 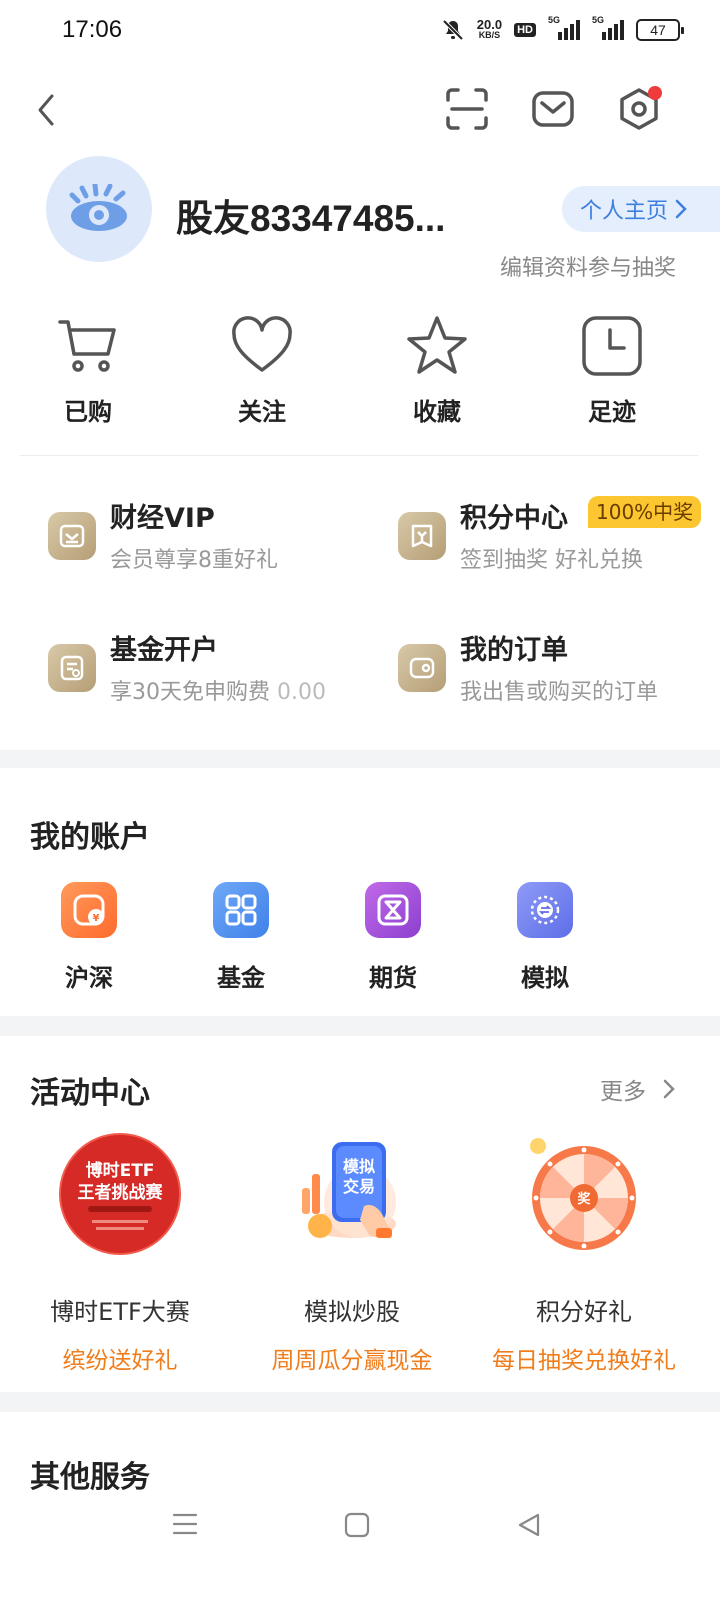 I want to click on activity-simulated-trading: 模拟 交易 模拟炒股 周周瓜分赢现金, so click(x=352, y=1253).